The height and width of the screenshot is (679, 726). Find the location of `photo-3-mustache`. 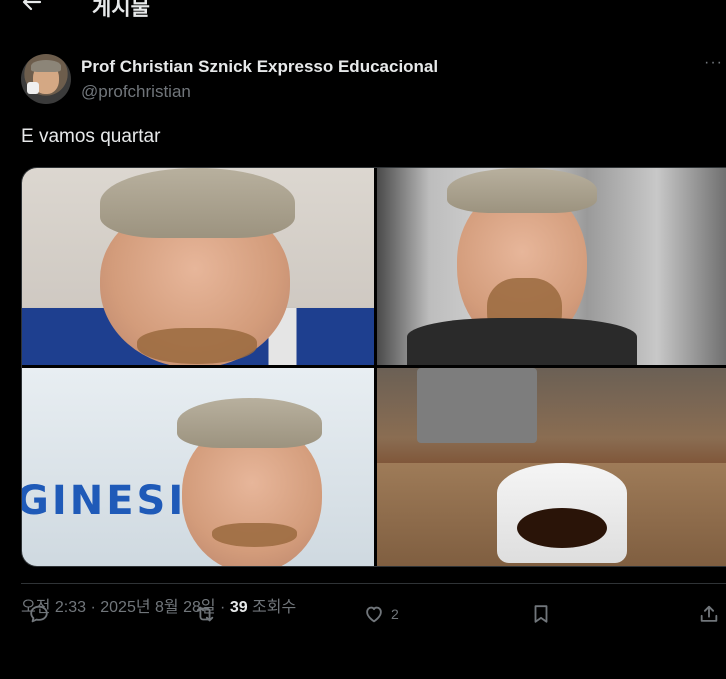

photo-3-mustache is located at coordinates (254, 535).